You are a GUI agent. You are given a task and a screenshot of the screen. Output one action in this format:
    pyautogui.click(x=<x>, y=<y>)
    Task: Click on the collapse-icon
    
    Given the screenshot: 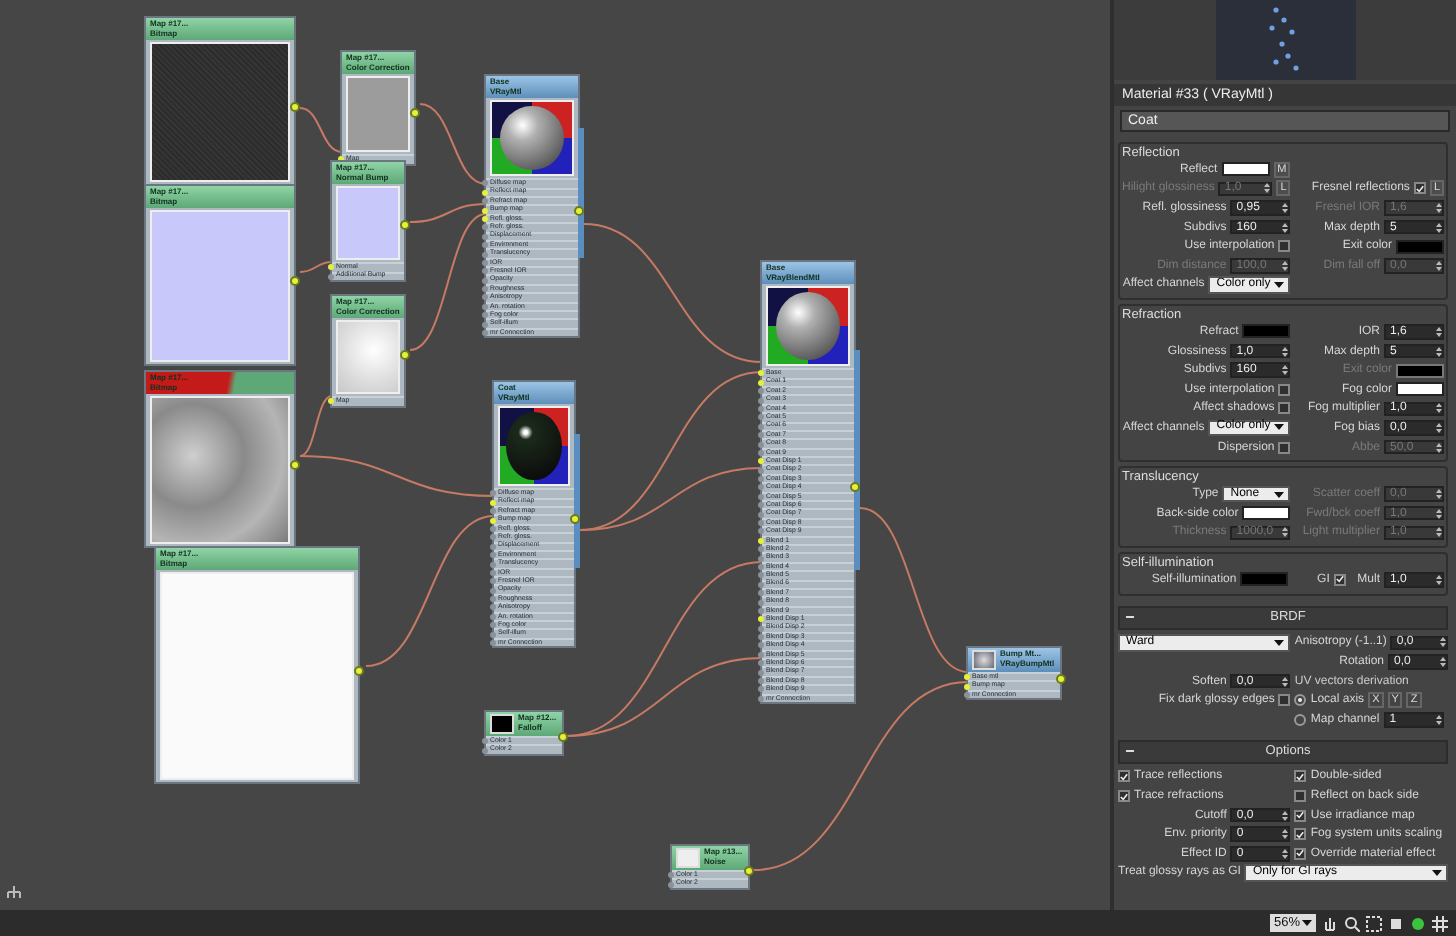 What is the action you would take?
    pyautogui.click(x=1131, y=617)
    